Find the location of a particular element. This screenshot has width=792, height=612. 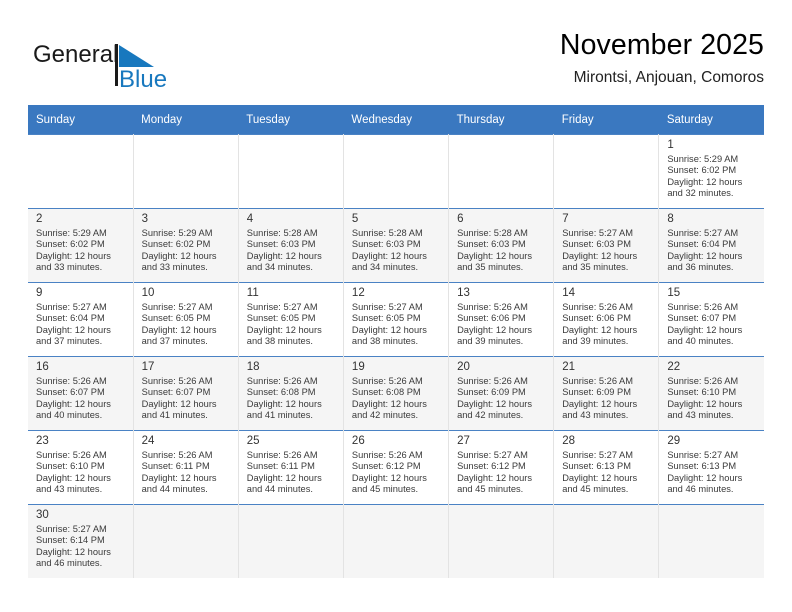

sunset-text: Sunset: 6:13 PM is located at coordinates (596, 466).